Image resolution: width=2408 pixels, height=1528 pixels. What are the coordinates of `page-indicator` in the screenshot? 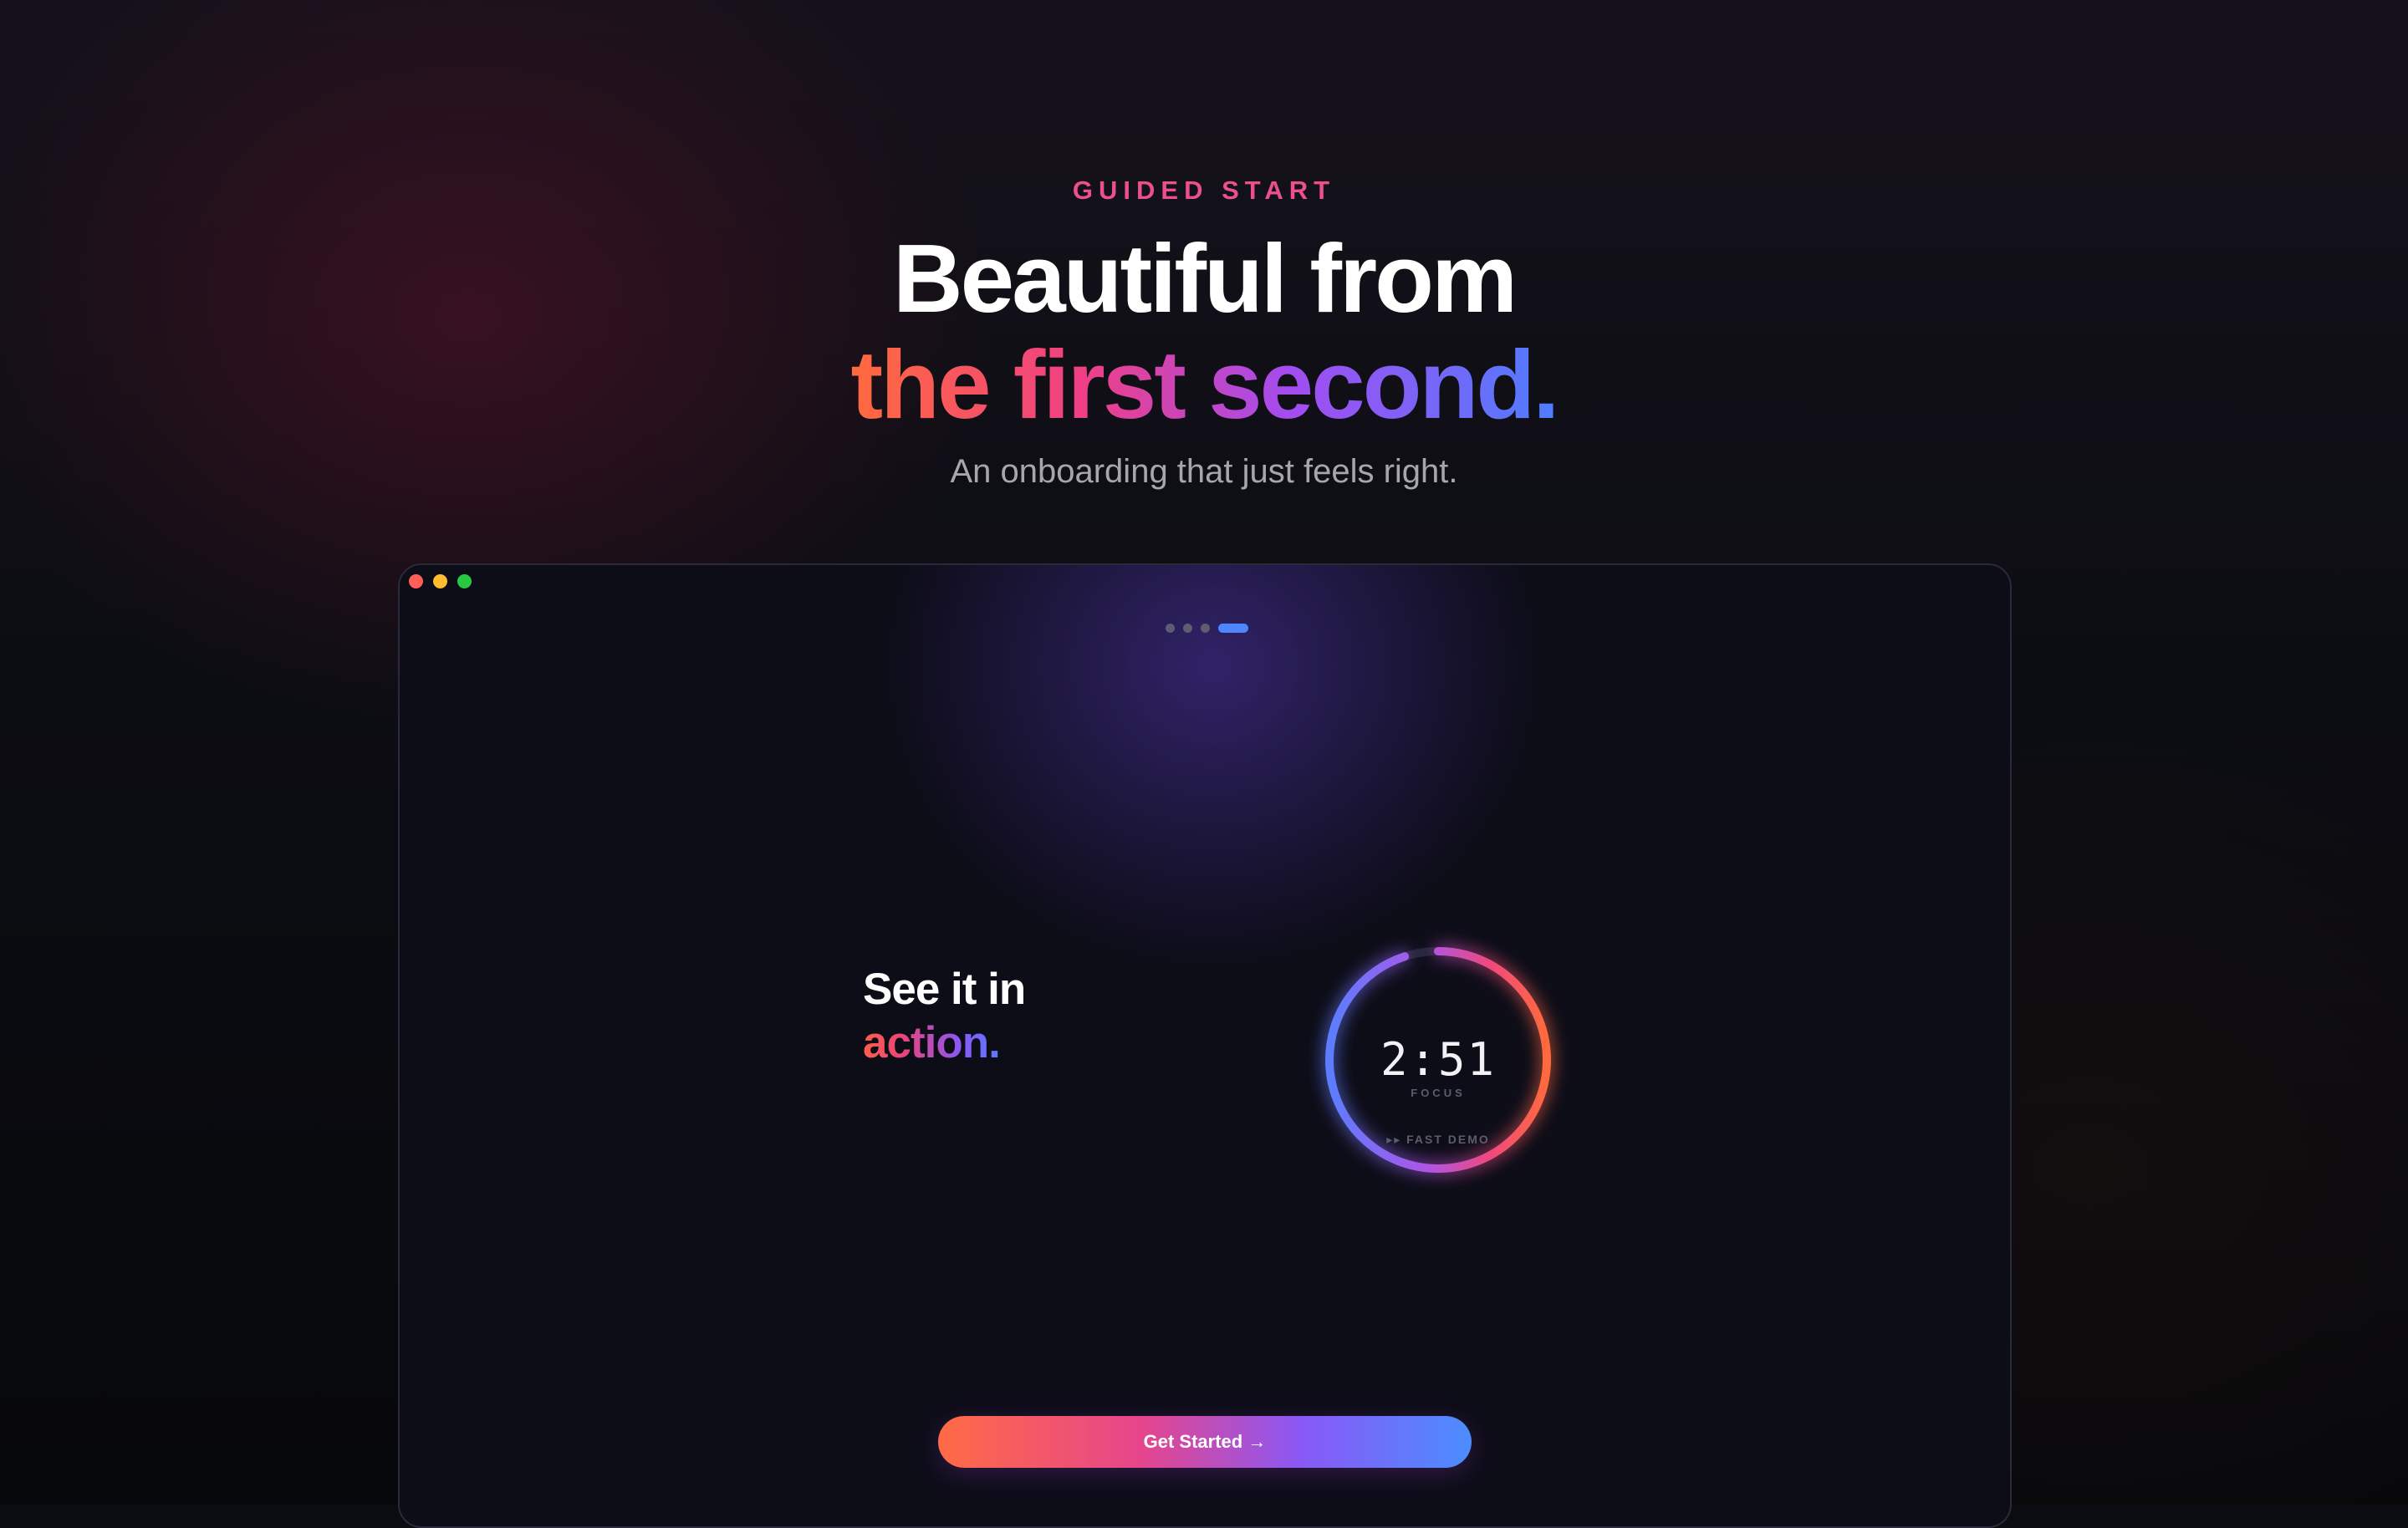 It's located at (1207, 628).